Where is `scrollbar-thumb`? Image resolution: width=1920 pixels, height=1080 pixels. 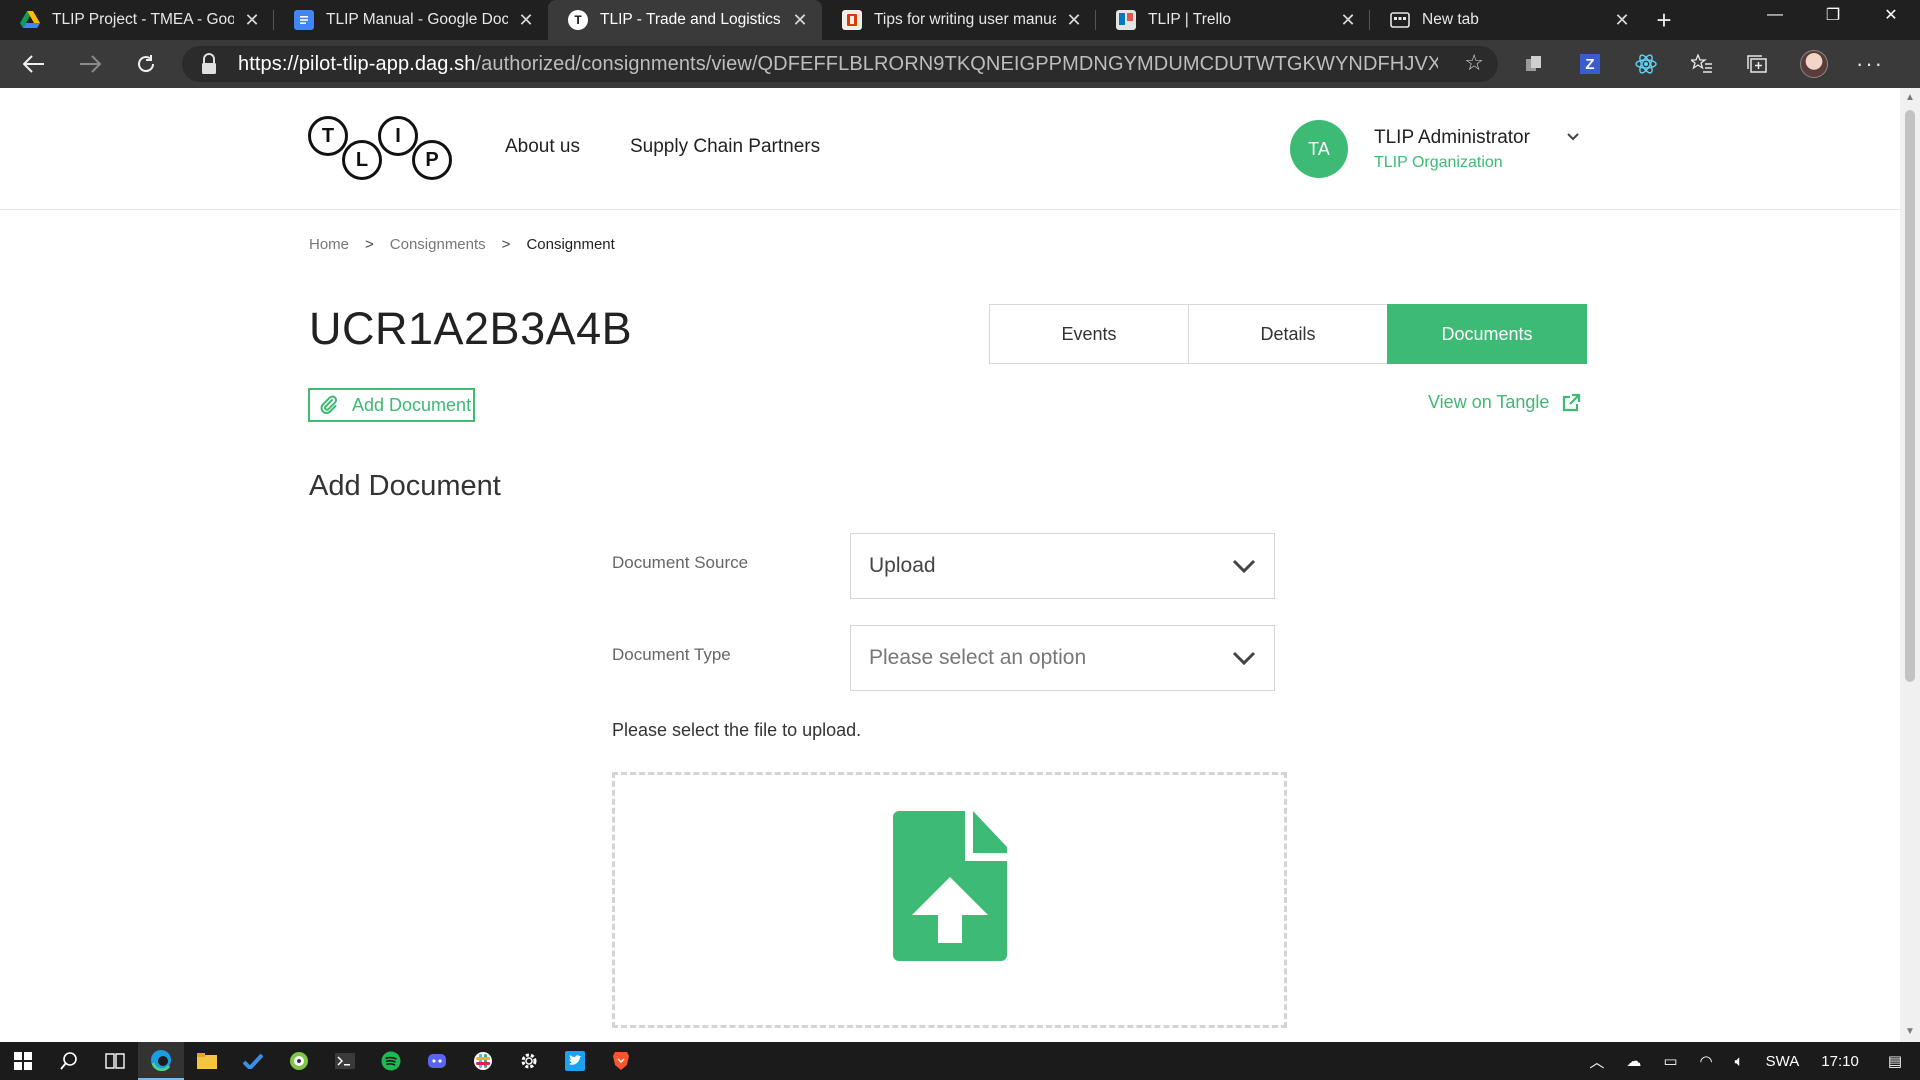 scrollbar-thumb is located at coordinates (1910, 396).